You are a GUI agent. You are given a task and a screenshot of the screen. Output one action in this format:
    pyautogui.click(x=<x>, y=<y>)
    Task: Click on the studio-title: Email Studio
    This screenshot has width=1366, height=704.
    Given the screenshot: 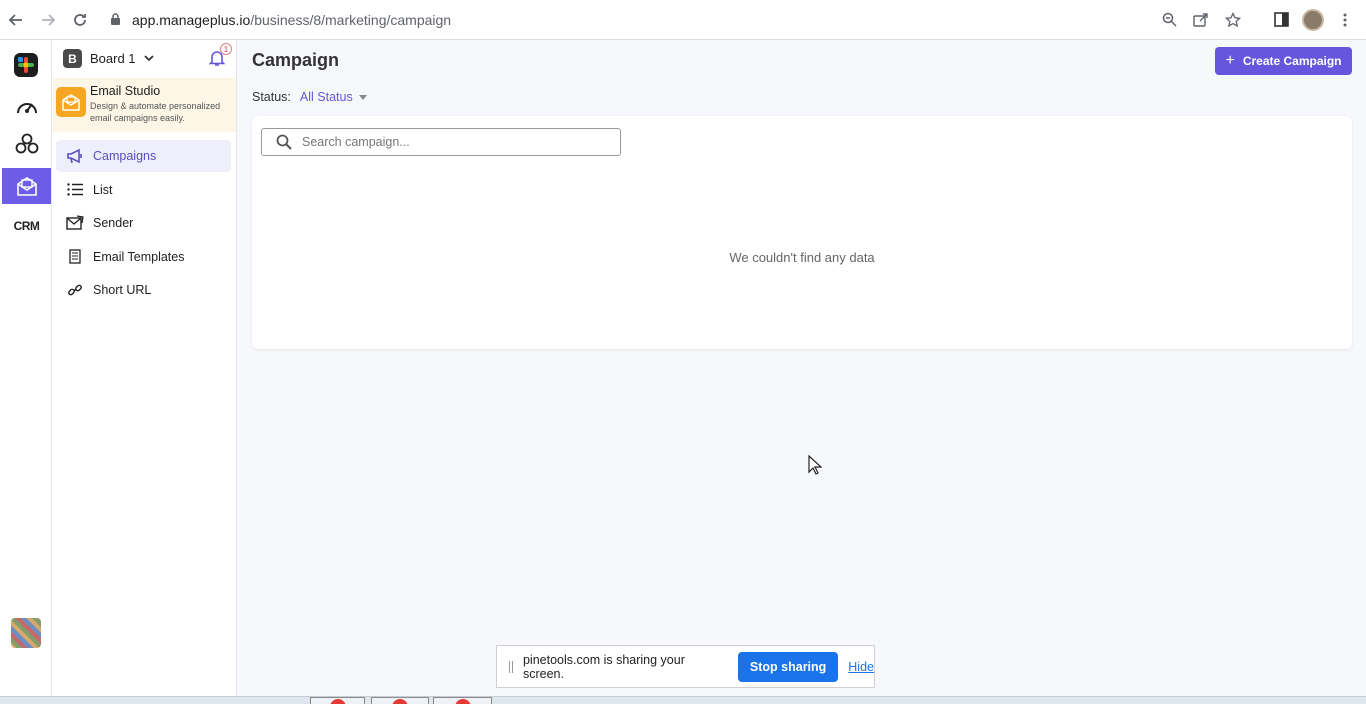 What is the action you would take?
    pyautogui.click(x=125, y=91)
    